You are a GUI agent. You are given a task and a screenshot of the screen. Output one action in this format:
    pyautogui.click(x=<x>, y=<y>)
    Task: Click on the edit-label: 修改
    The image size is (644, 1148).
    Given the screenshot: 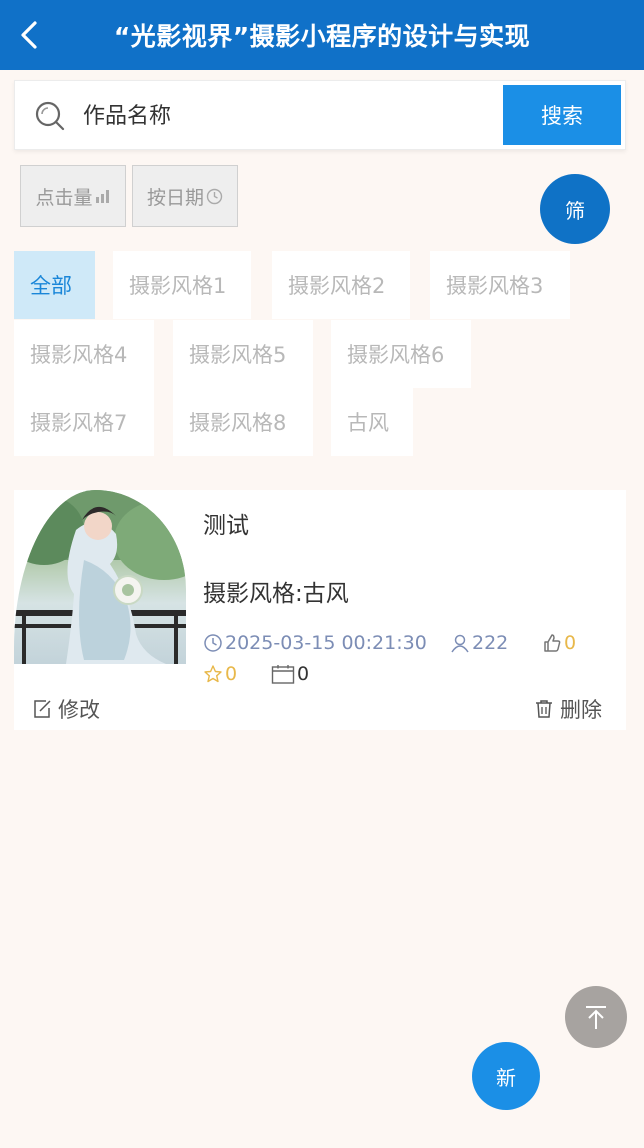 What is the action you would take?
    pyautogui.click(x=79, y=710)
    